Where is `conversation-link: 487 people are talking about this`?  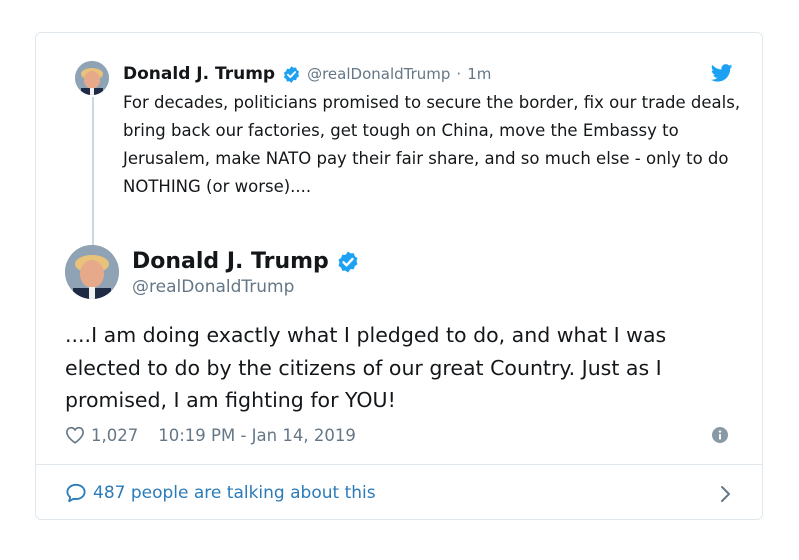
conversation-link: 487 people are talking about this is located at coordinates (399, 493).